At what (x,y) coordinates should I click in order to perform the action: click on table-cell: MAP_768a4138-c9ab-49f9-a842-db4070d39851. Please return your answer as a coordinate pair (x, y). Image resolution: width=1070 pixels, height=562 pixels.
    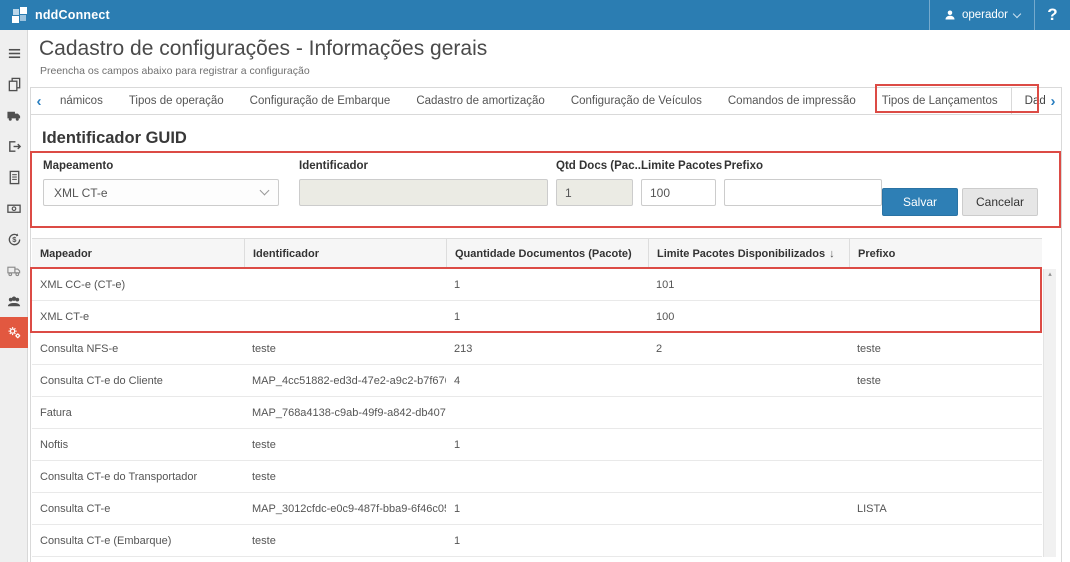
    Looking at the image, I should click on (349, 412).